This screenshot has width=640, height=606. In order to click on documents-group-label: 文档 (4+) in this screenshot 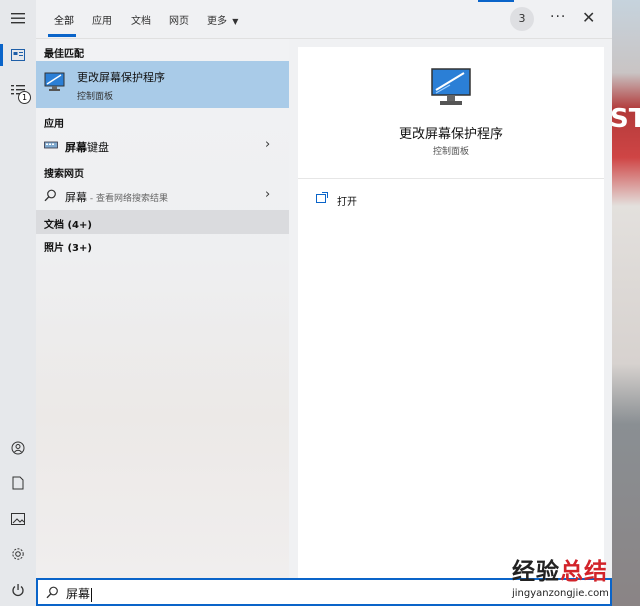, I will do `click(68, 225)`.